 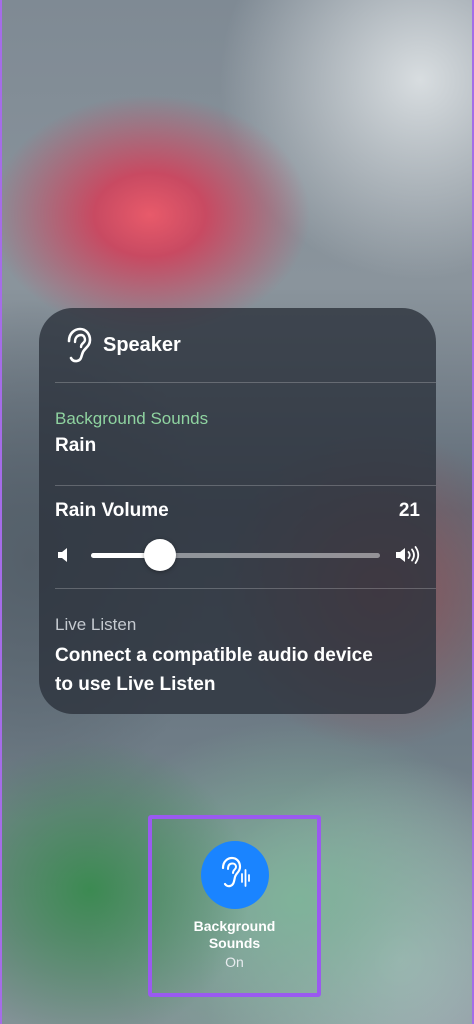 What do you see at coordinates (135, 684) in the screenshot?
I see `live-listen-line-2: to use Live Listen` at bounding box center [135, 684].